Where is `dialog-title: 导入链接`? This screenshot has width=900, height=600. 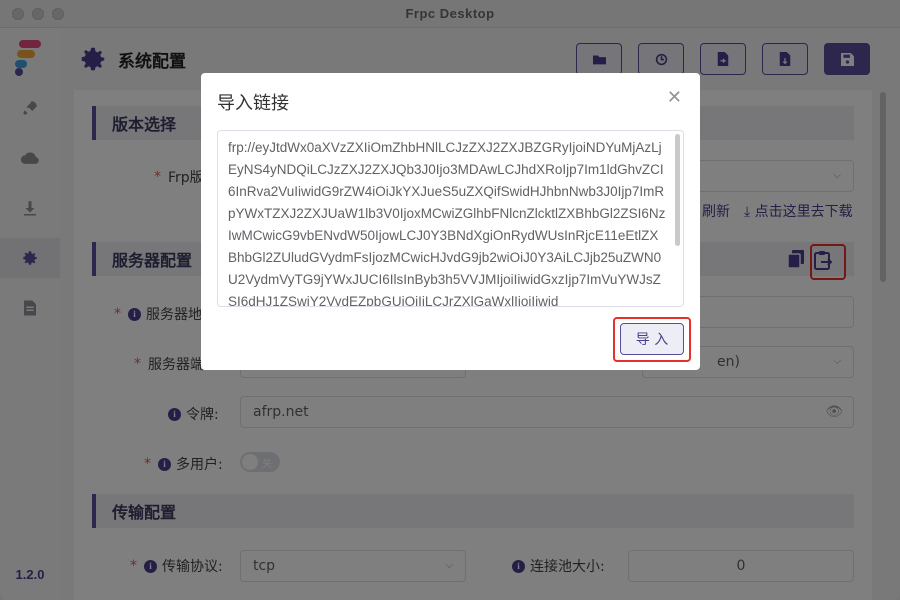 dialog-title: 导入链接 is located at coordinates (253, 103).